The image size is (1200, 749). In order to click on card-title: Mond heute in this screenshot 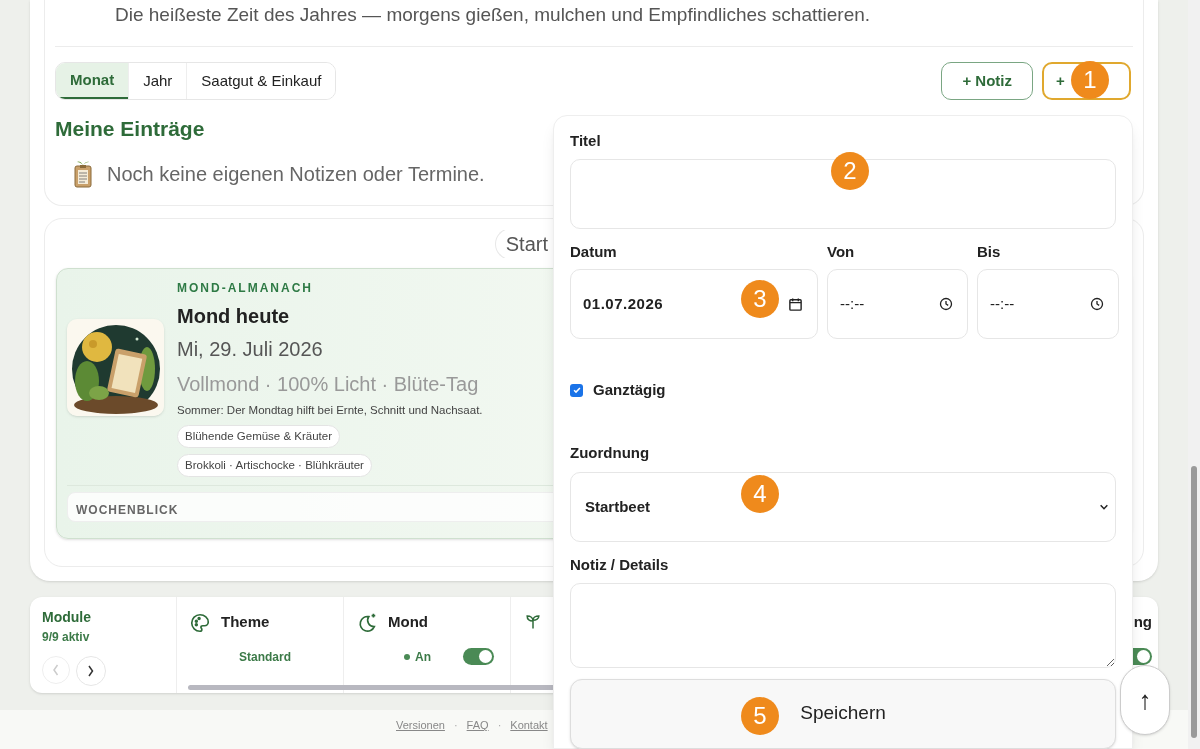, I will do `click(233, 316)`.